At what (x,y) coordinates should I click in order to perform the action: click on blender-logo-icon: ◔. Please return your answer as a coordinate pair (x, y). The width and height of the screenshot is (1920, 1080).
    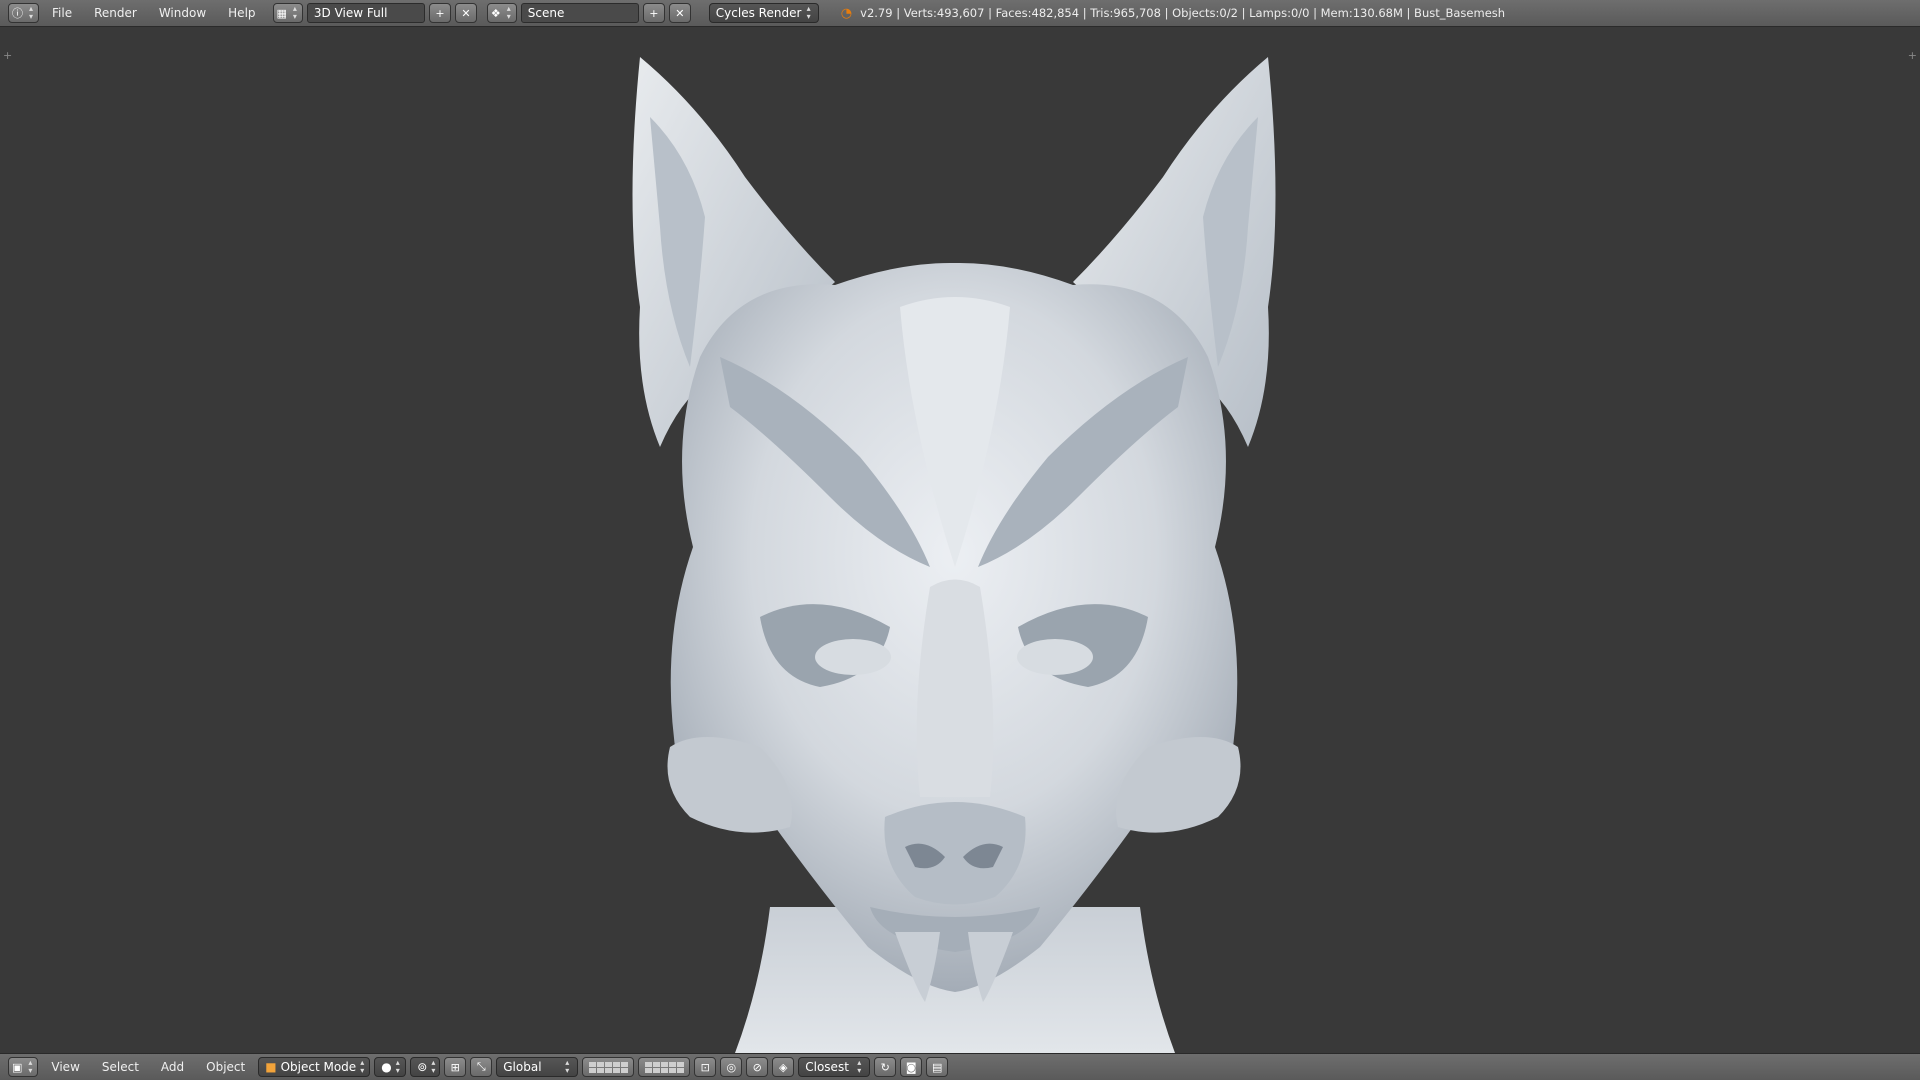
    Looking at the image, I should click on (846, 13).